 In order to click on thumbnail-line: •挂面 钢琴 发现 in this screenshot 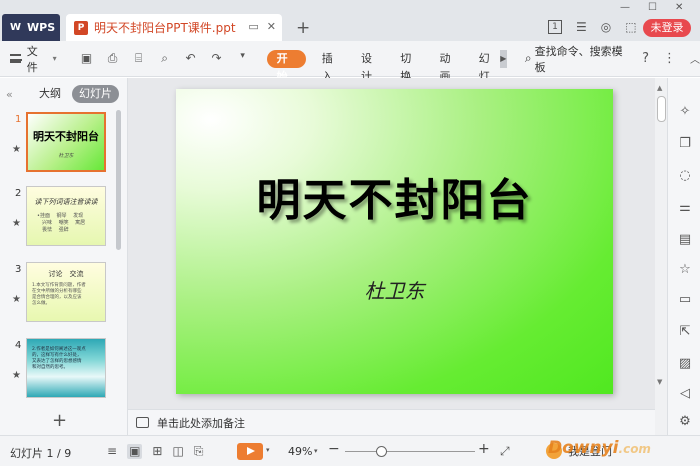, I will do `click(60, 216)`.